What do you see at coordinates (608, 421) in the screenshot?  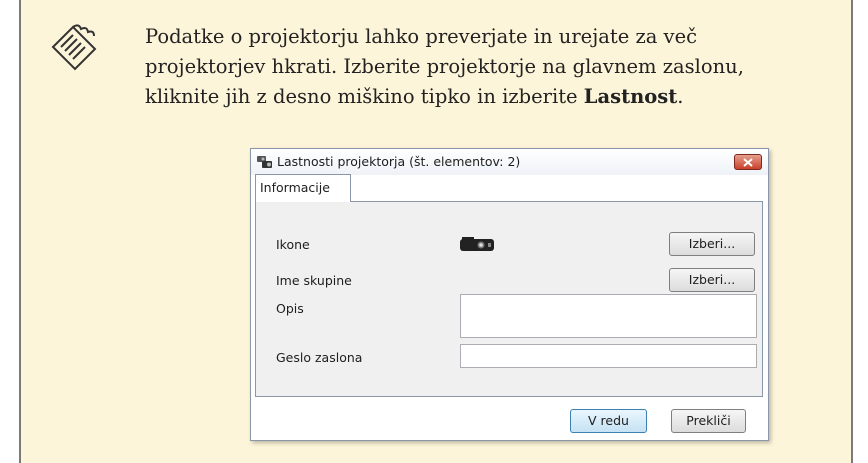 I see `ok-button: V redu` at bounding box center [608, 421].